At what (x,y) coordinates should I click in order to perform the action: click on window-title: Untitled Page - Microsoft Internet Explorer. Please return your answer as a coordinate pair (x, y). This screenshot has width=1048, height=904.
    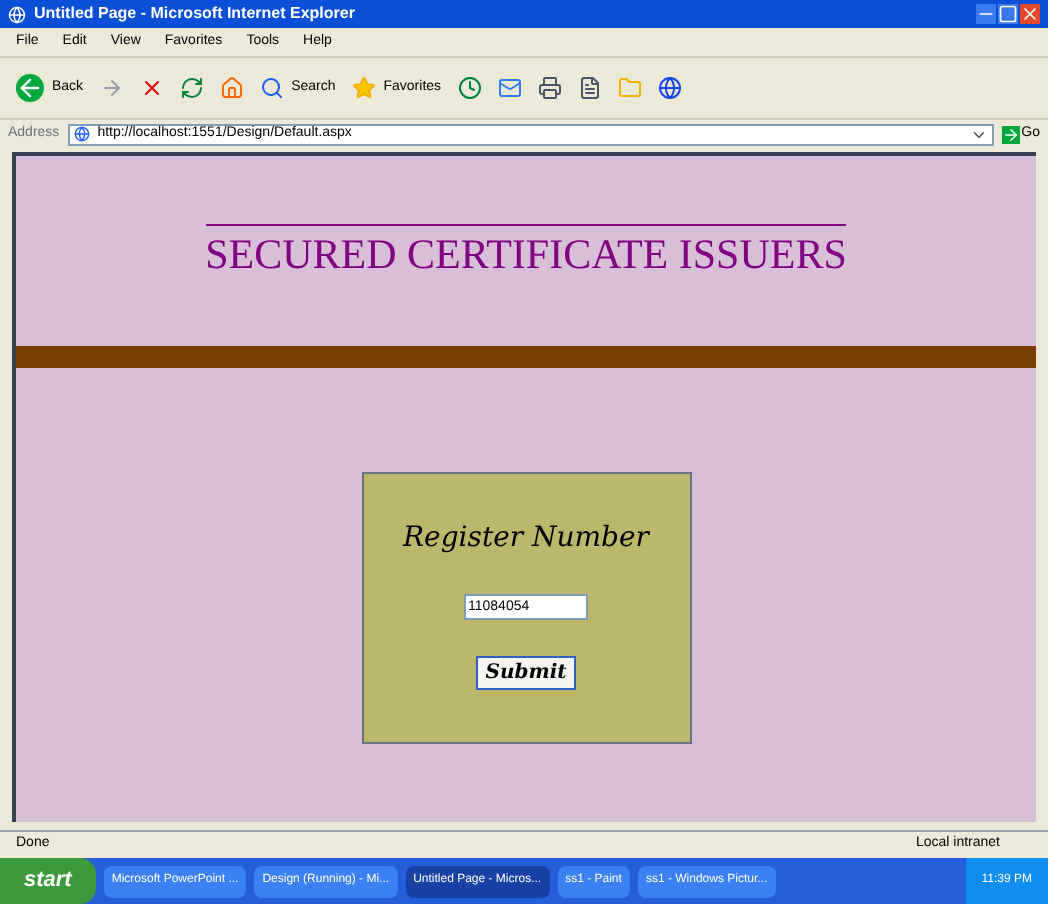
    Looking at the image, I should click on (194, 14).